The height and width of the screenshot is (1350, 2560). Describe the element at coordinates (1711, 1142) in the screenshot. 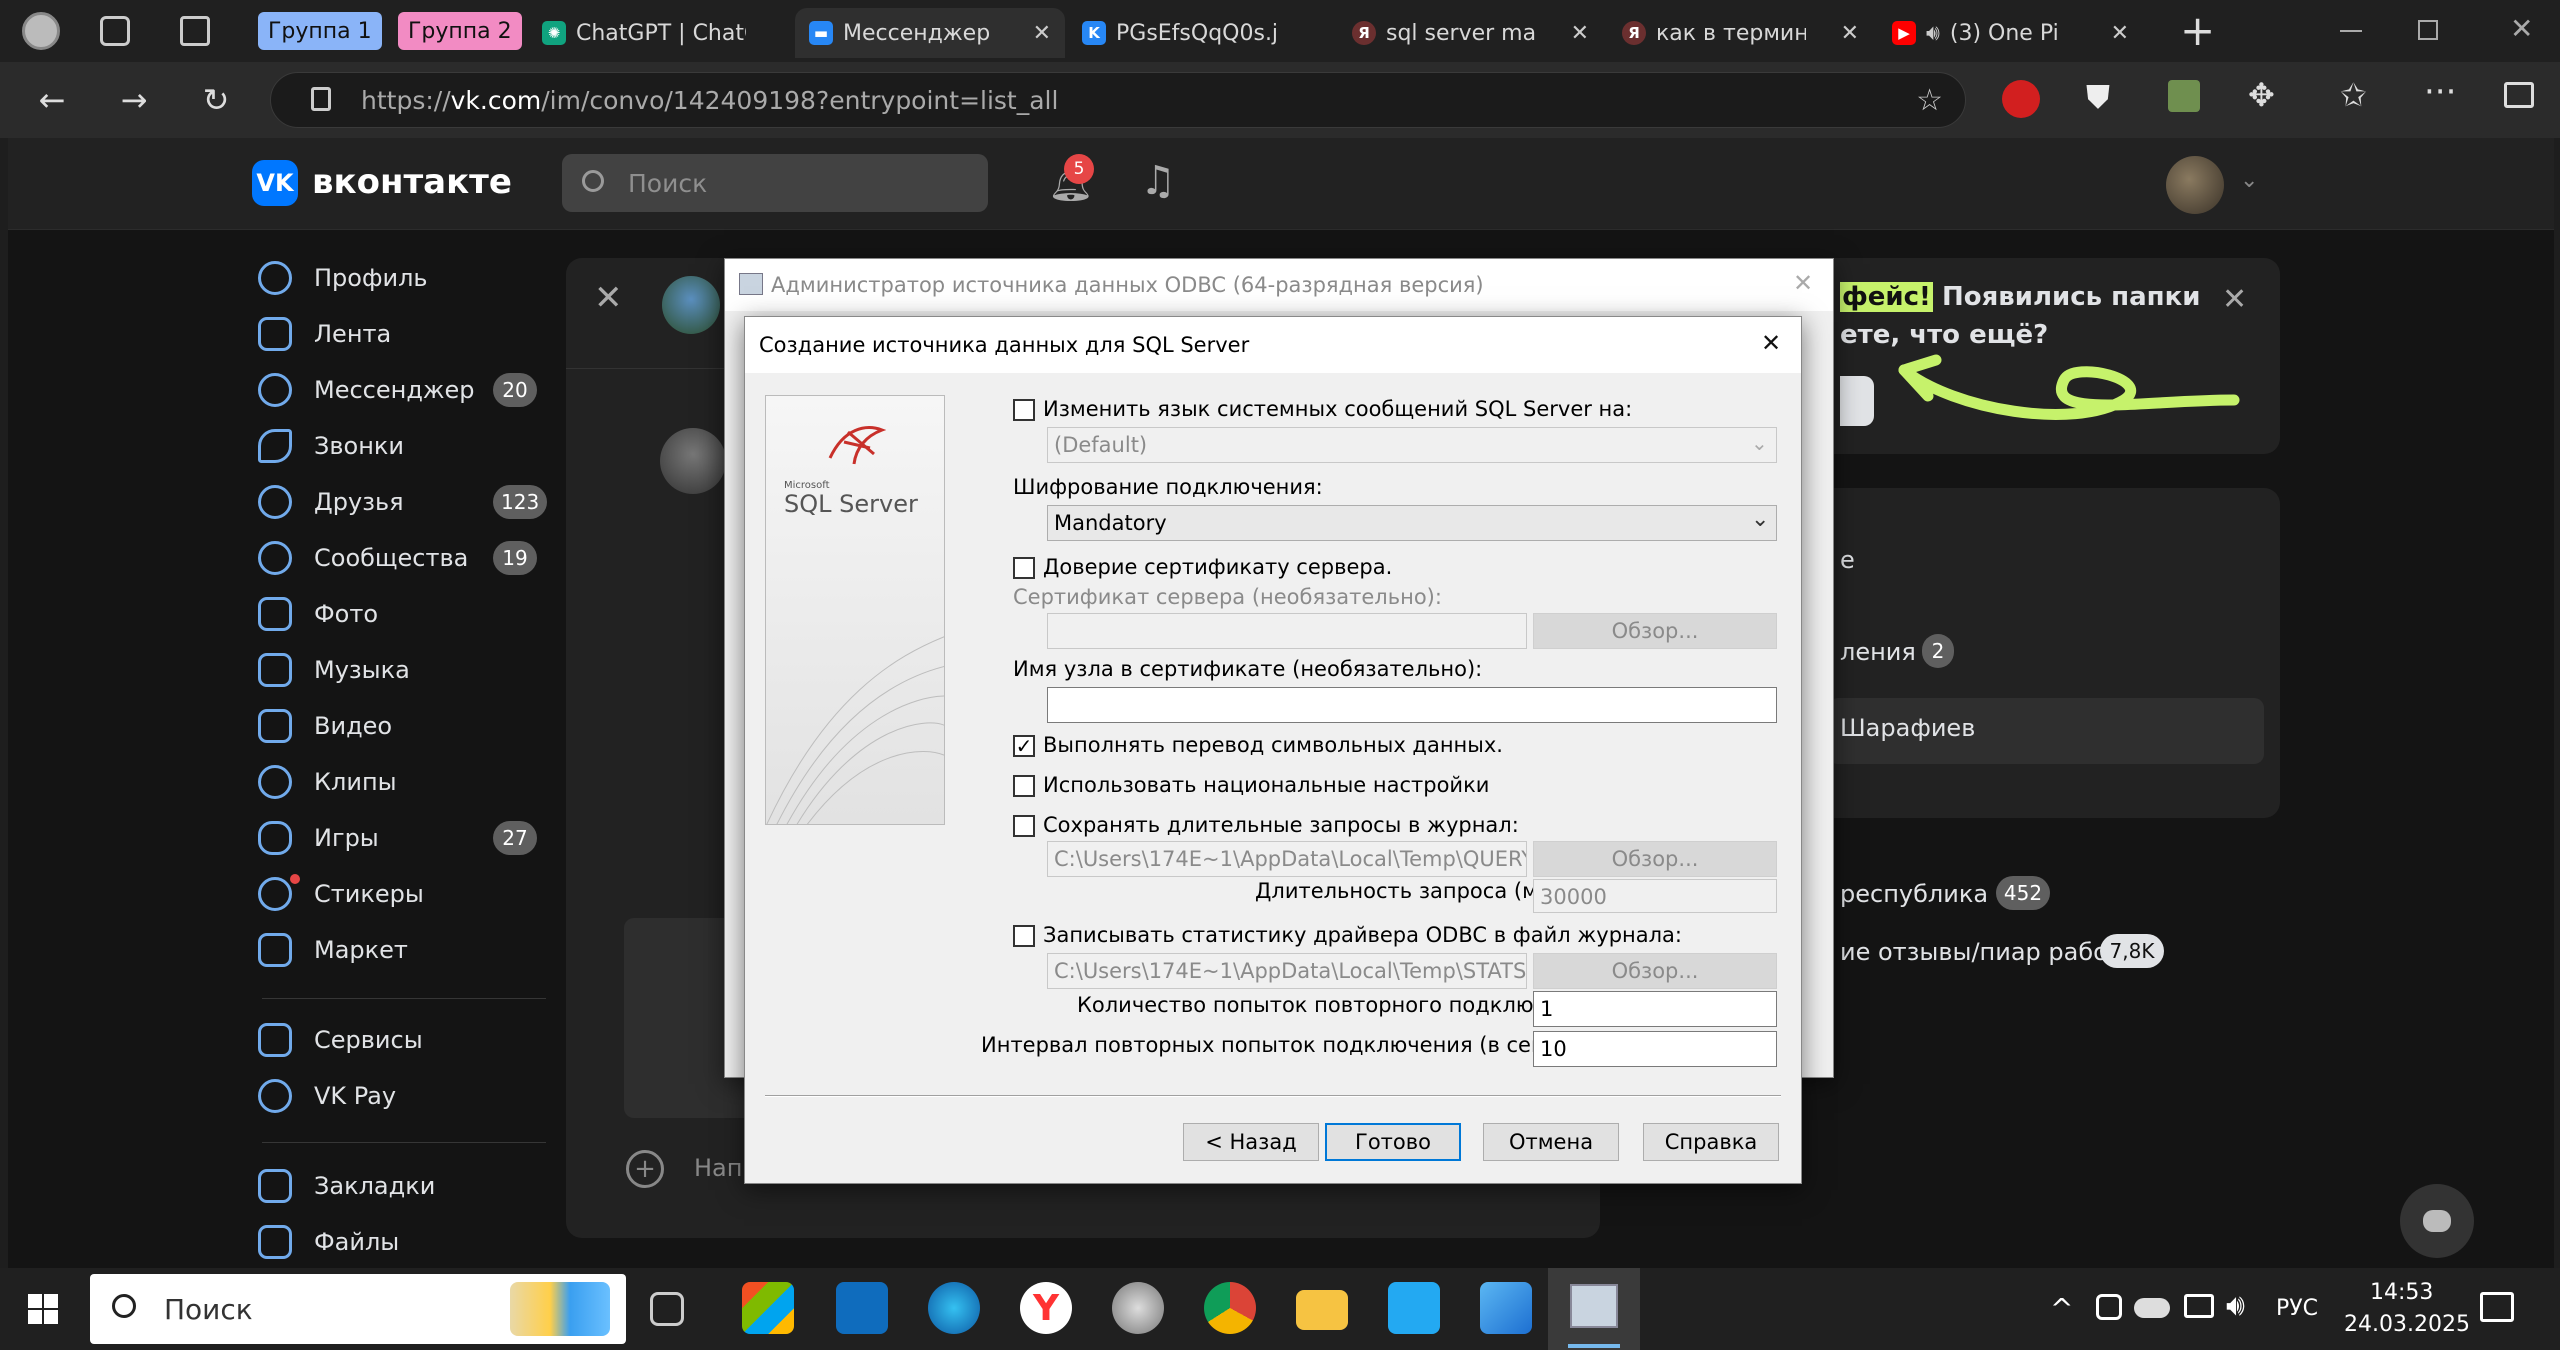

I see `help-button: Справка` at that location.